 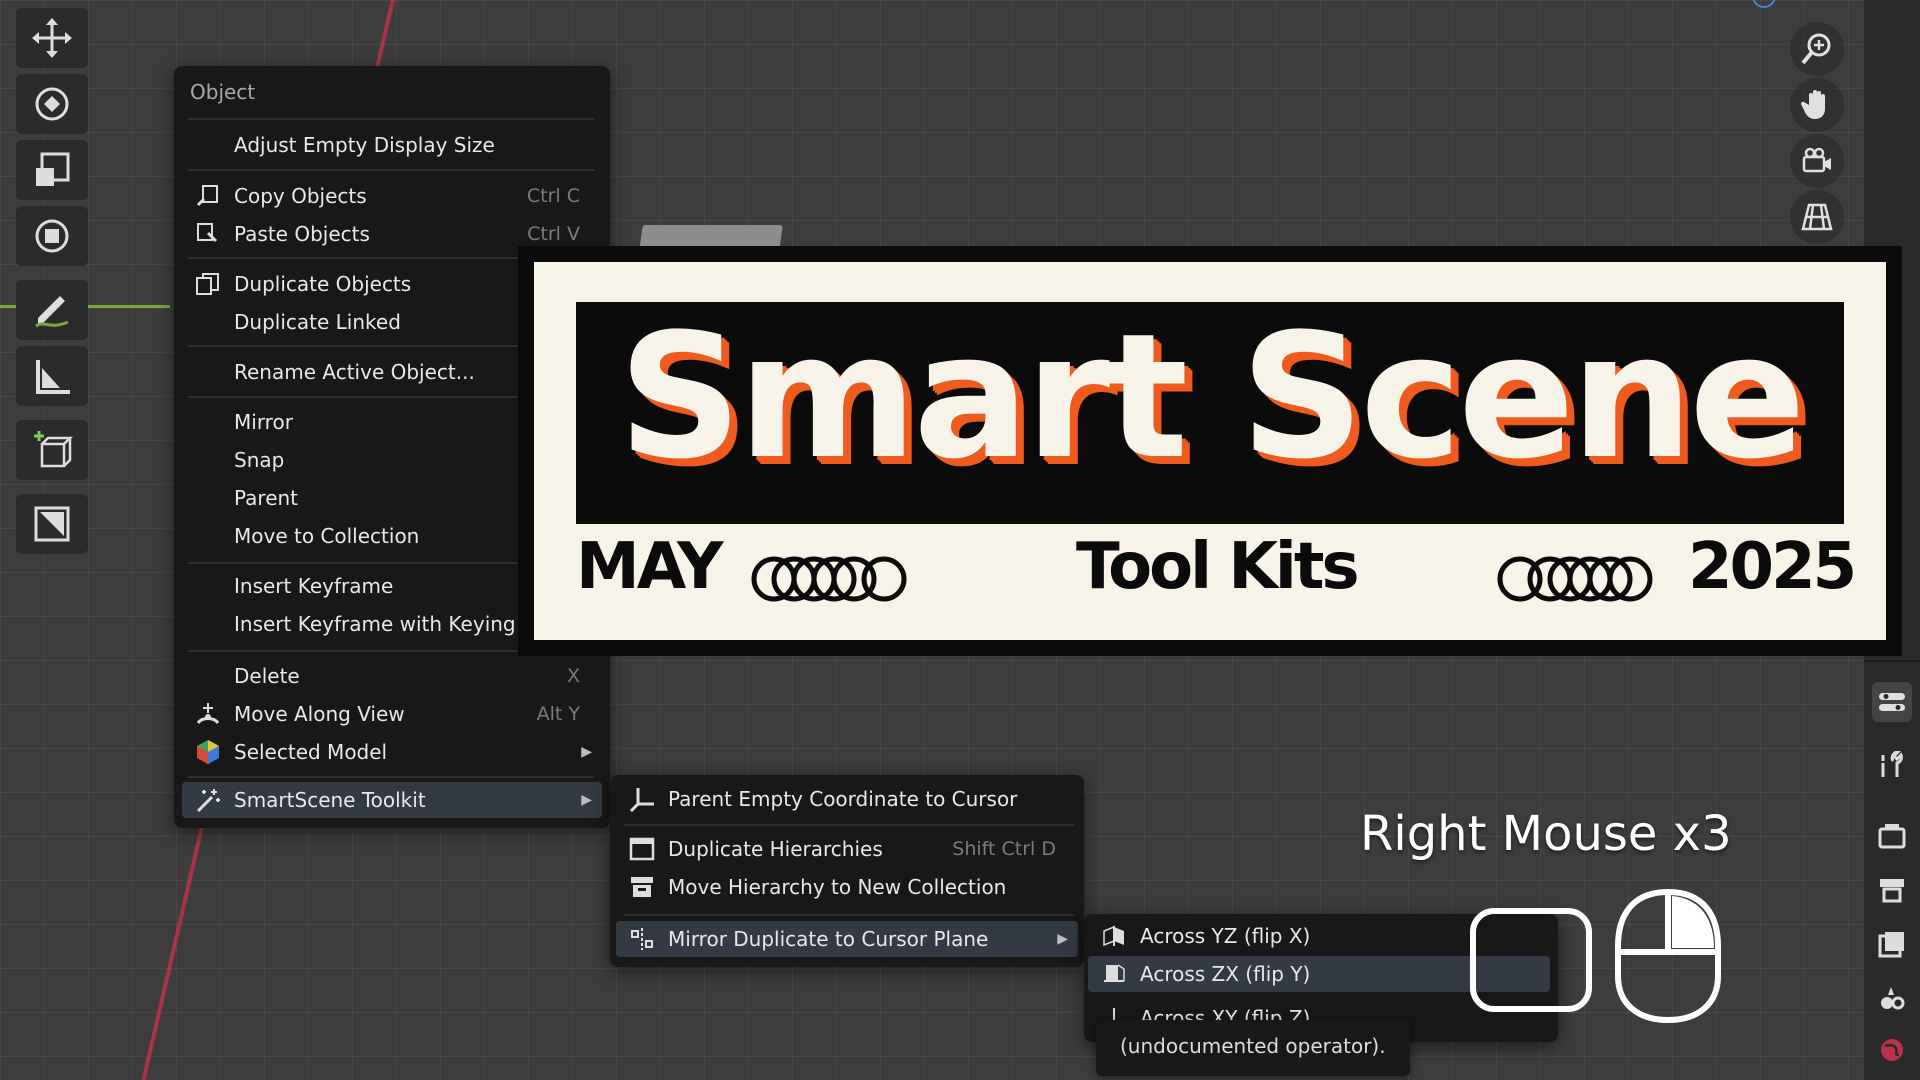 I want to click on scene-icon, so click(x=1893, y=998).